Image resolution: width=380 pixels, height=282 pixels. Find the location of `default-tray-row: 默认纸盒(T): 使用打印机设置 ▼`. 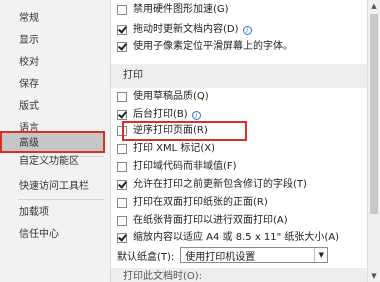

default-tray-row: 默认纸盒(T): 使用打印机设置 ▼ is located at coordinates (223, 255).